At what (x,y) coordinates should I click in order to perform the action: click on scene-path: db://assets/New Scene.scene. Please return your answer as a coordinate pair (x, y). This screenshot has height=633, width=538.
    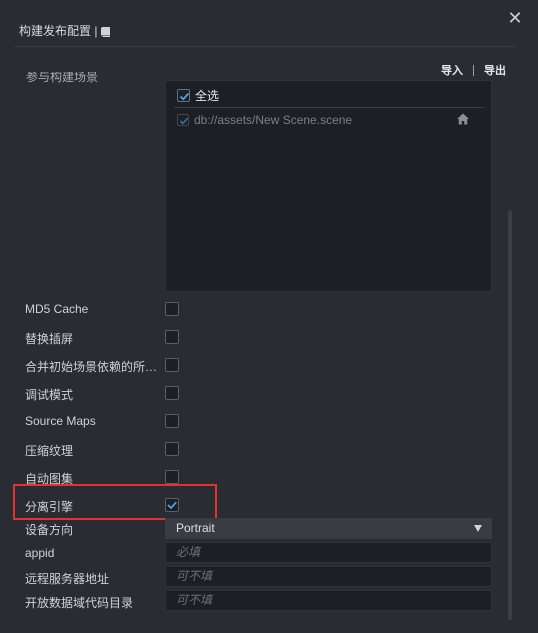
    Looking at the image, I should click on (273, 120).